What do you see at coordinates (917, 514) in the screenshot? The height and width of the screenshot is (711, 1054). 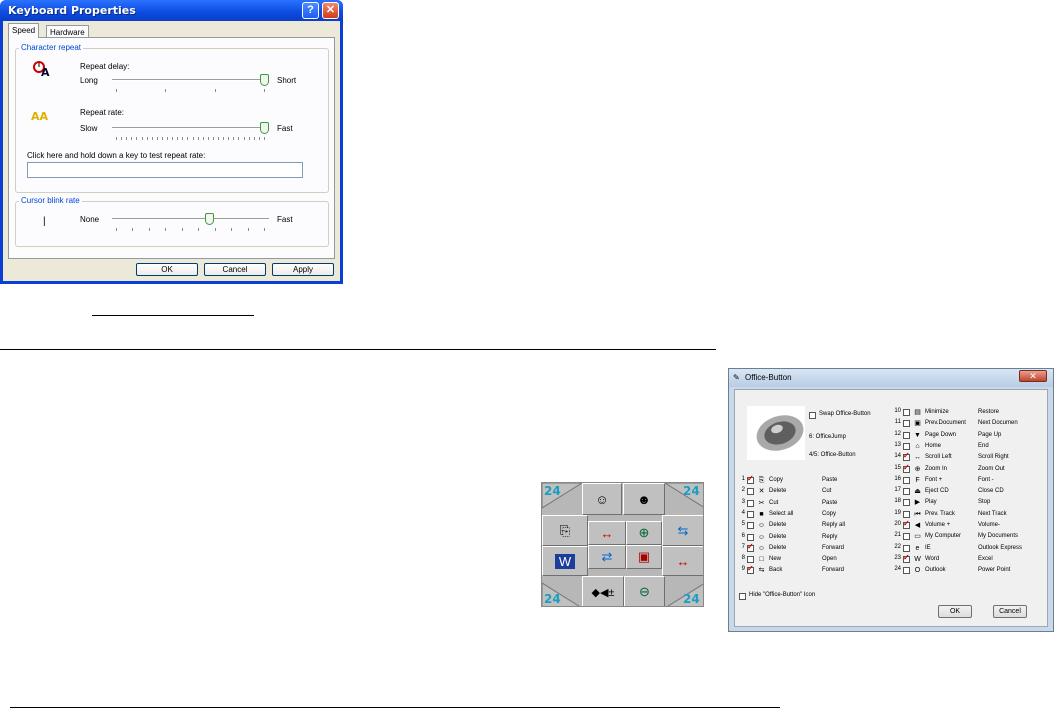 I see `prev-track-icon: ⏮` at bounding box center [917, 514].